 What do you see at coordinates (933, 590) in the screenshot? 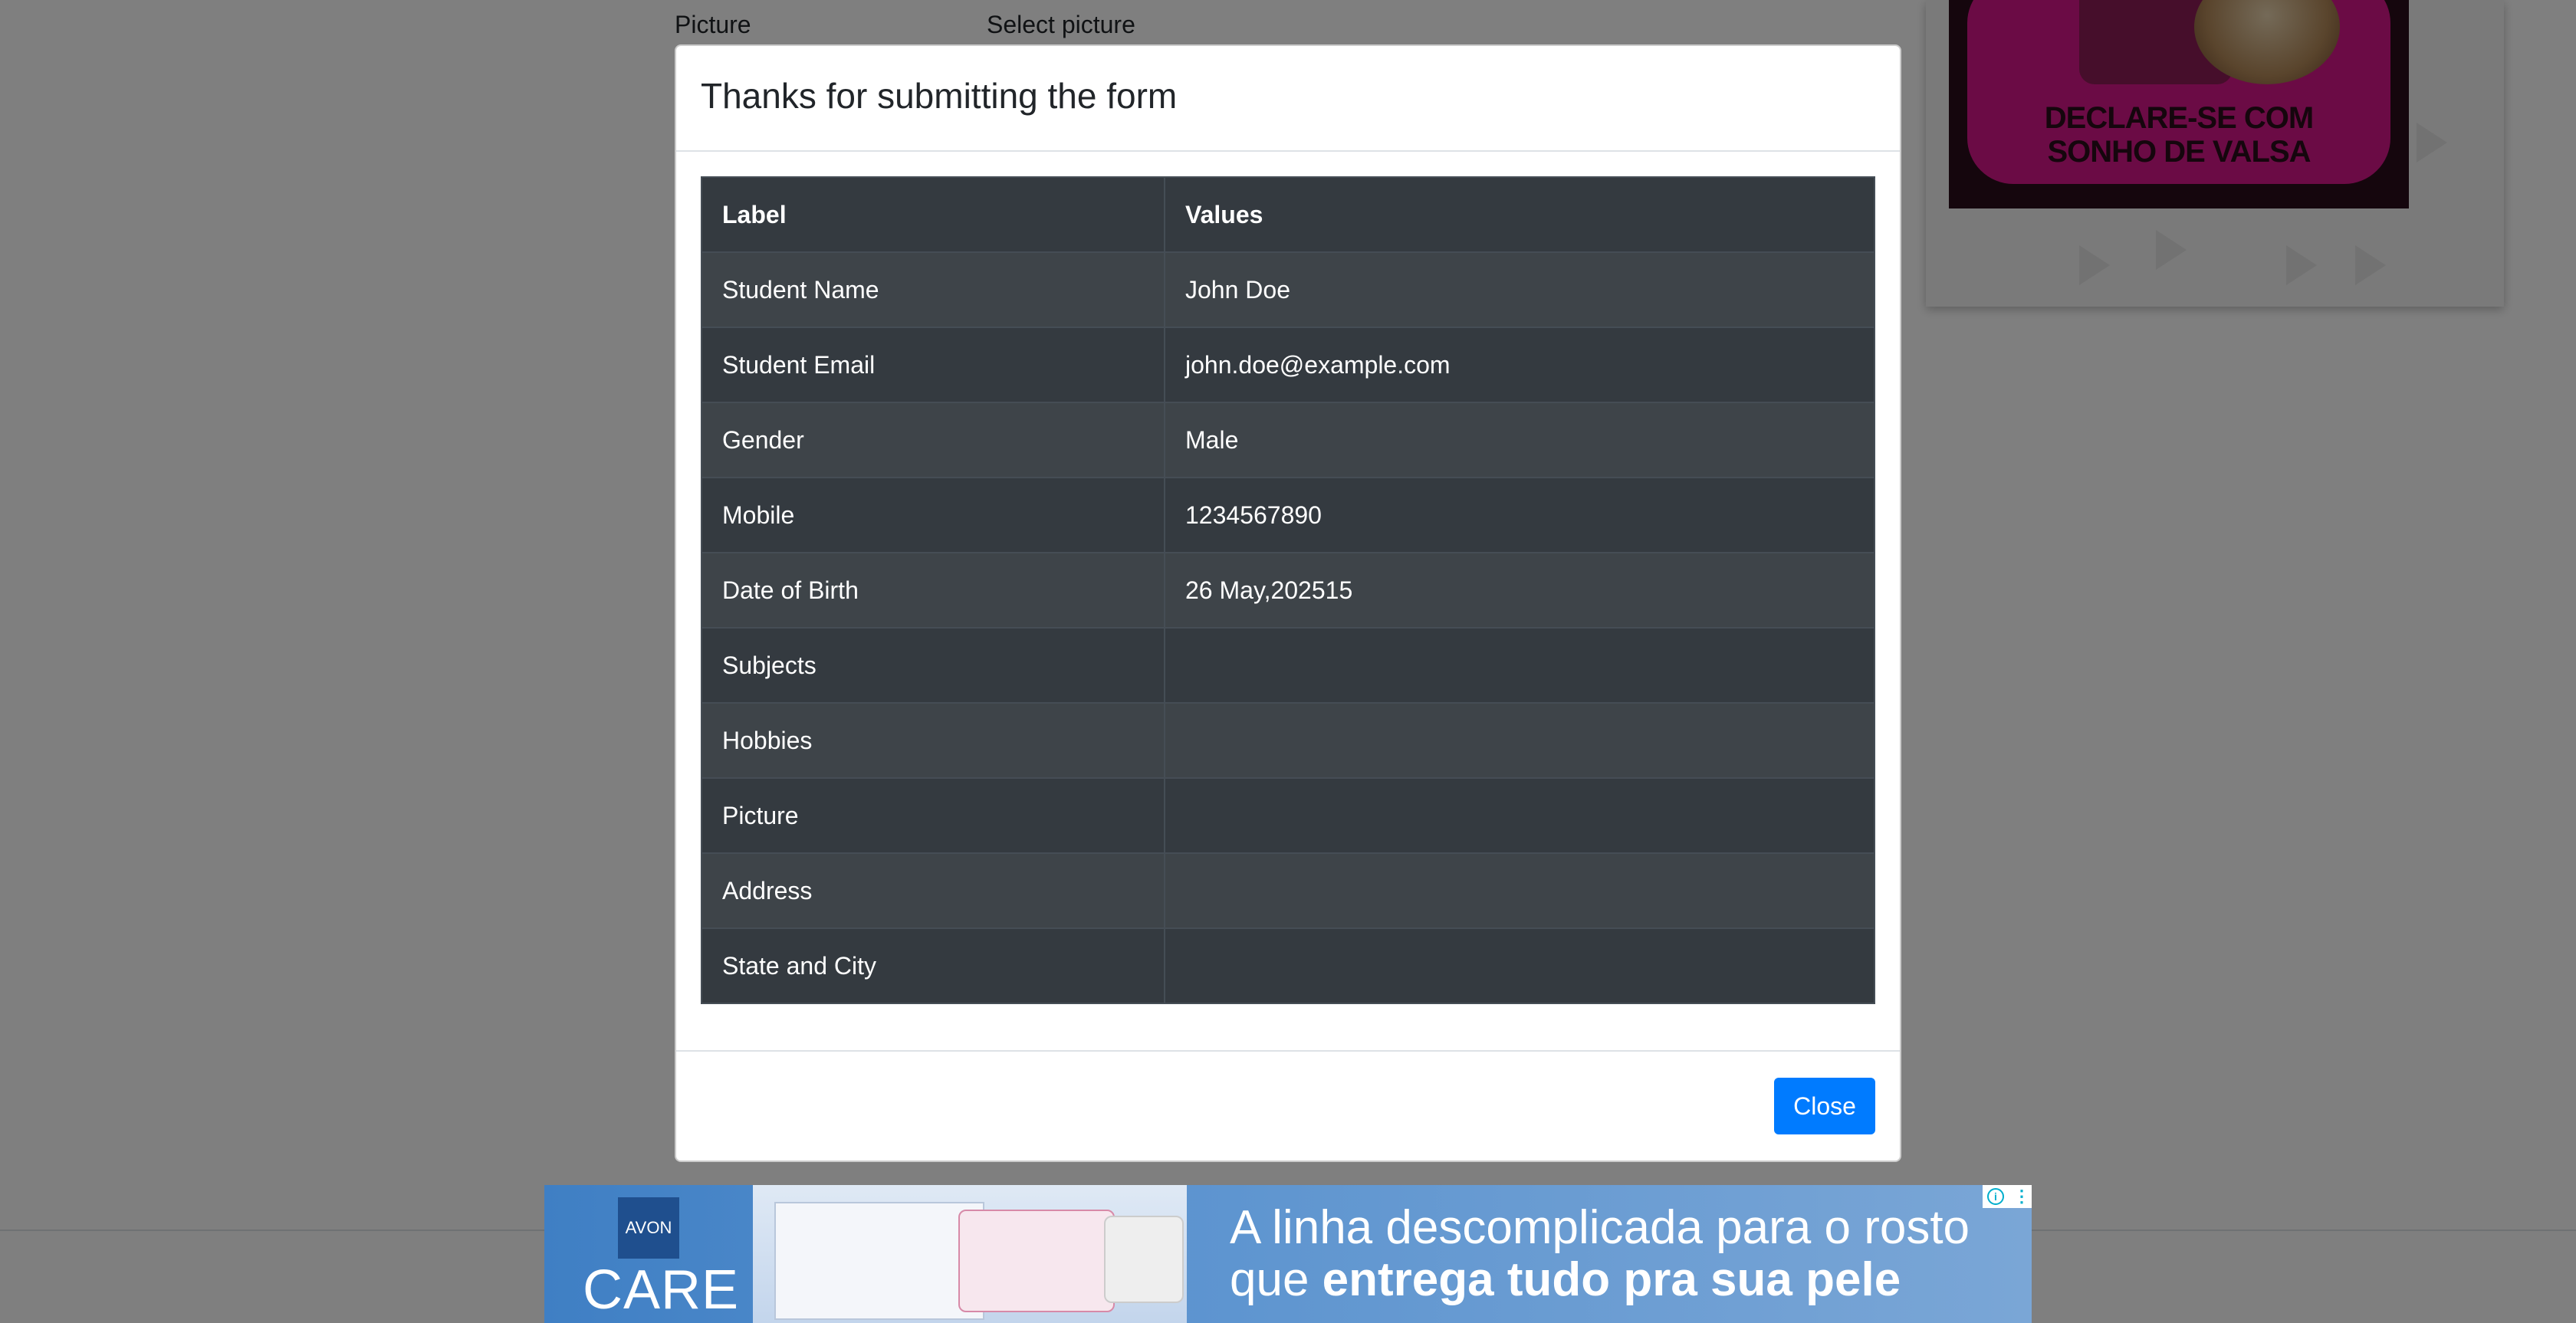
I see `row-label: Date of Birth` at bounding box center [933, 590].